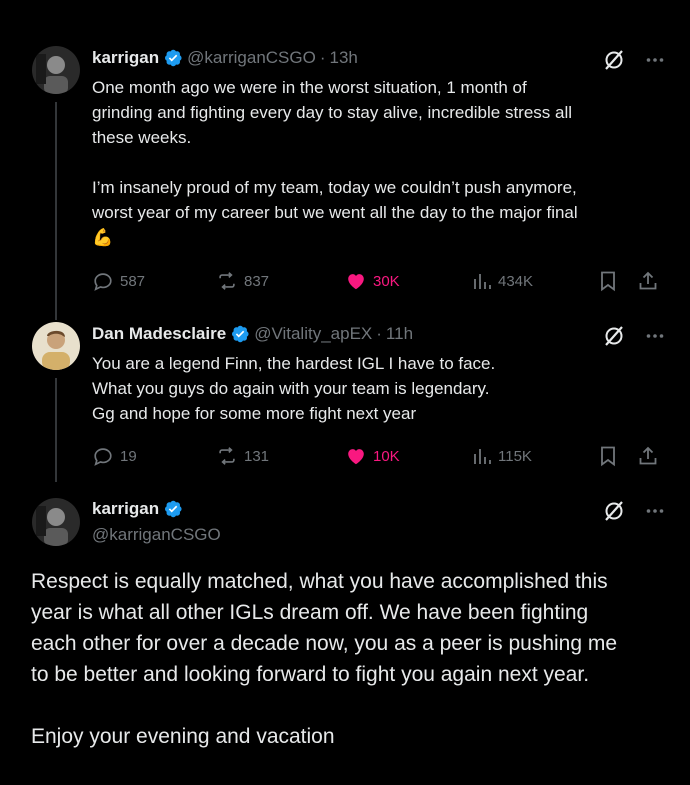 The height and width of the screenshot is (785, 690). What do you see at coordinates (128, 456) in the screenshot?
I see `reply-count: 19` at bounding box center [128, 456].